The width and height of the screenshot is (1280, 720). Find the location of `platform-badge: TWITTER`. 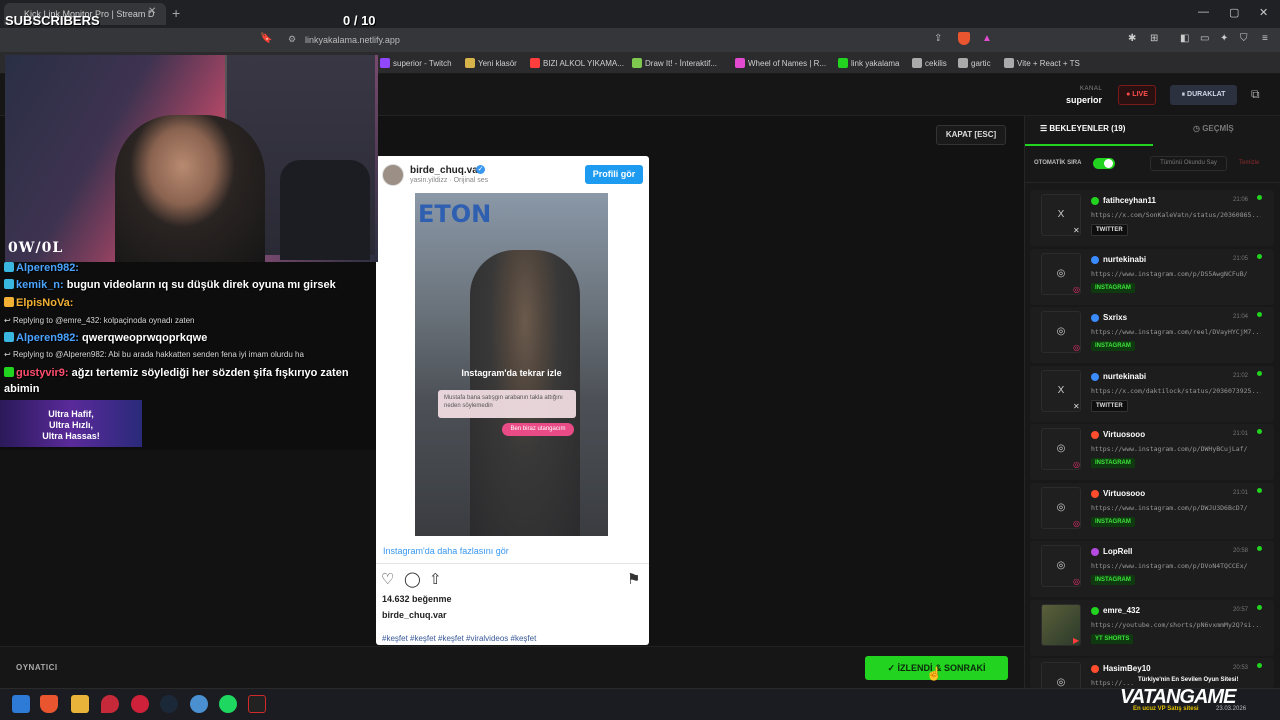

platform-badge: TWITTER is located at coordinates (1109, 230).